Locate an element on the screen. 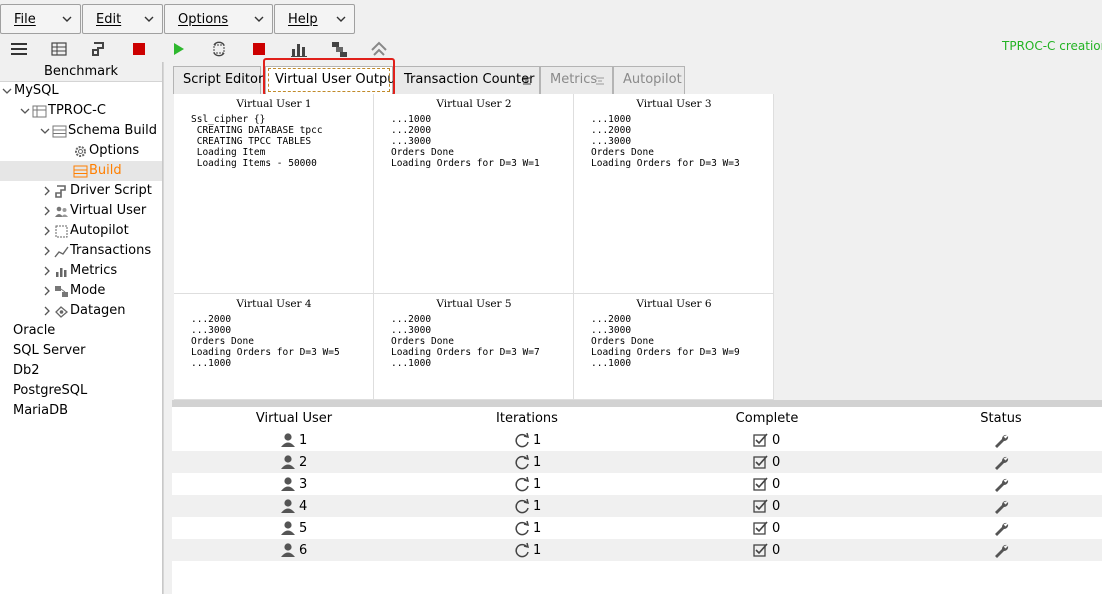 The image size is (1102, 594). stop-icon is located at coordinates (139, 49).